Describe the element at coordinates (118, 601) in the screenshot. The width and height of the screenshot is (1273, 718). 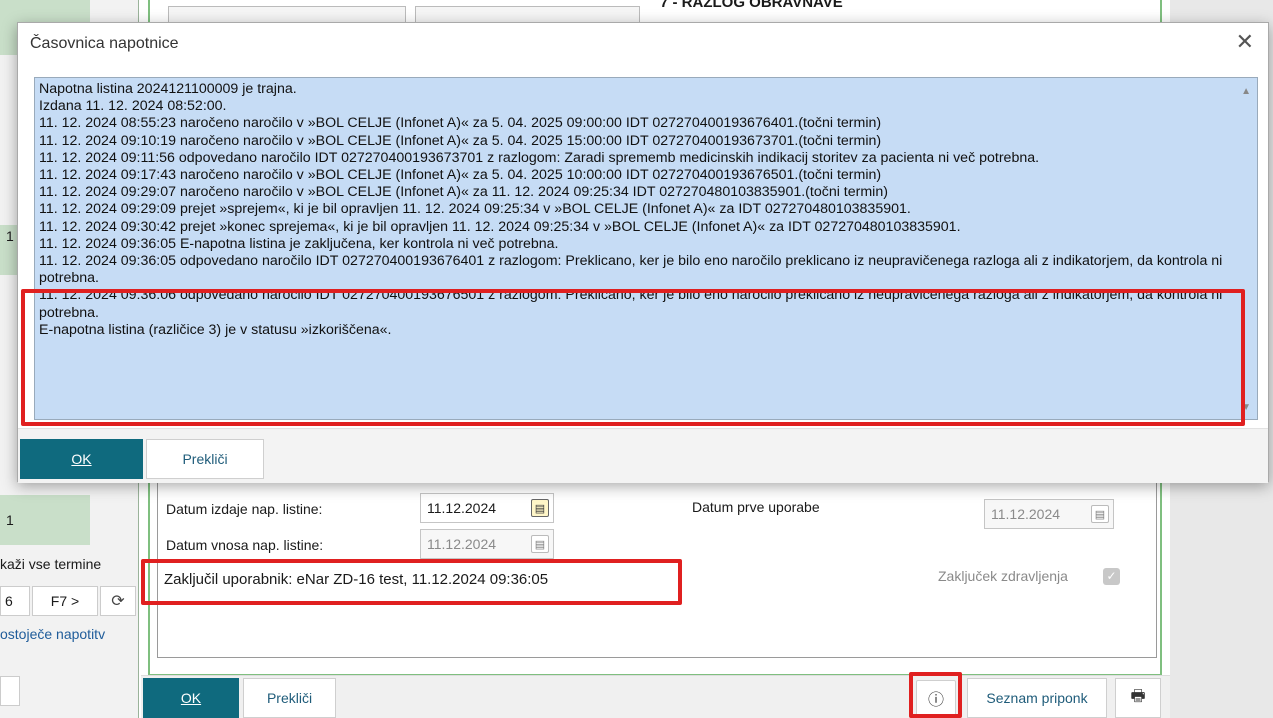
I see `refresh-icon: ⟳` at that location.